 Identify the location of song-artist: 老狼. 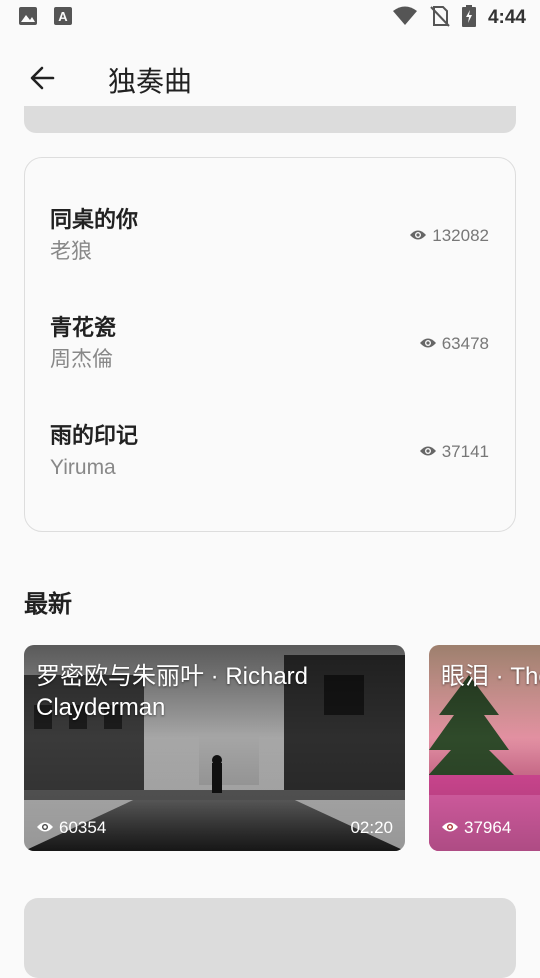
(71, 251).